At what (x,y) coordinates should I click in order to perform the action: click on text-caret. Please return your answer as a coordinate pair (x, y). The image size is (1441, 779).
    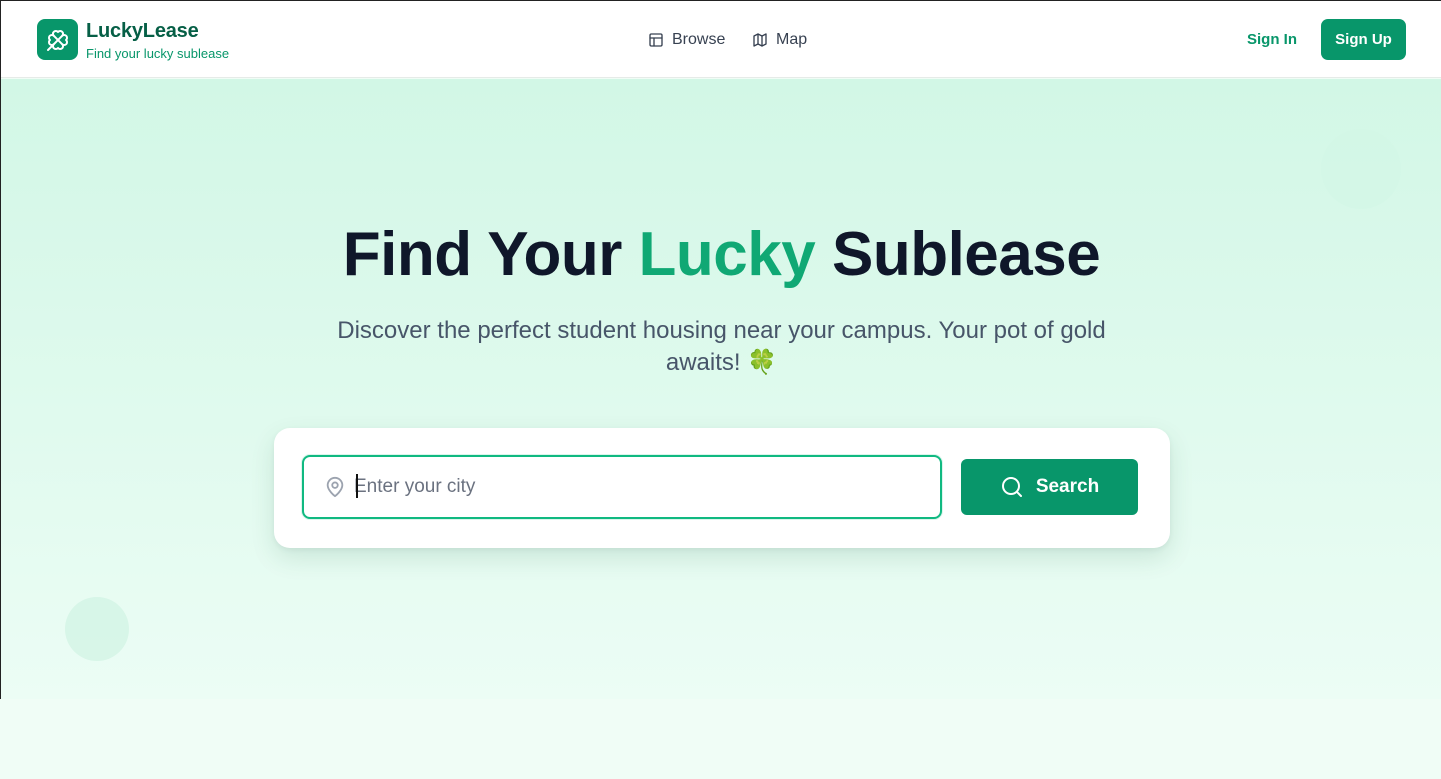
    Looking at the image, I should click on (357, 486).